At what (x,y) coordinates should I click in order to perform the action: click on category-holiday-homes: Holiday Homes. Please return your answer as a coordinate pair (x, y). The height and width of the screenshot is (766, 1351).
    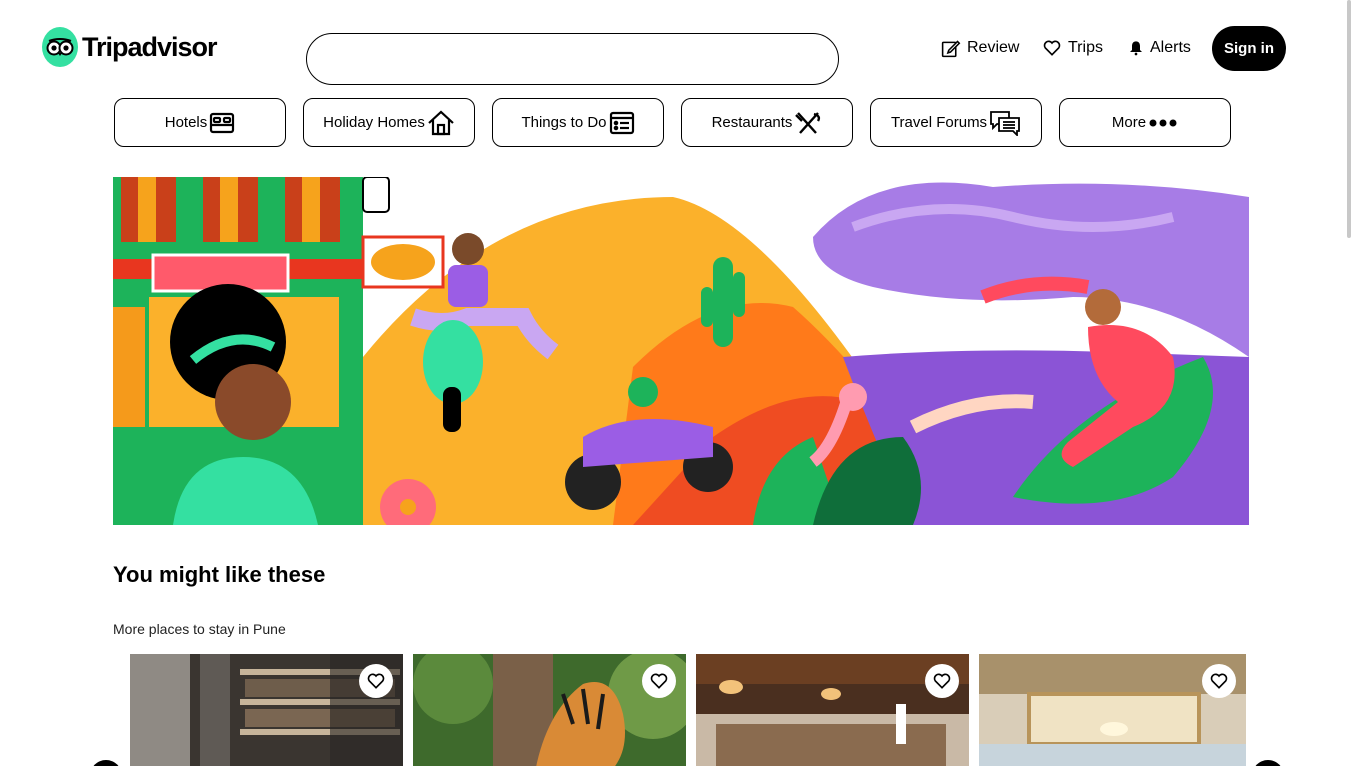
    Looking at the image, I should click on (389, 122).